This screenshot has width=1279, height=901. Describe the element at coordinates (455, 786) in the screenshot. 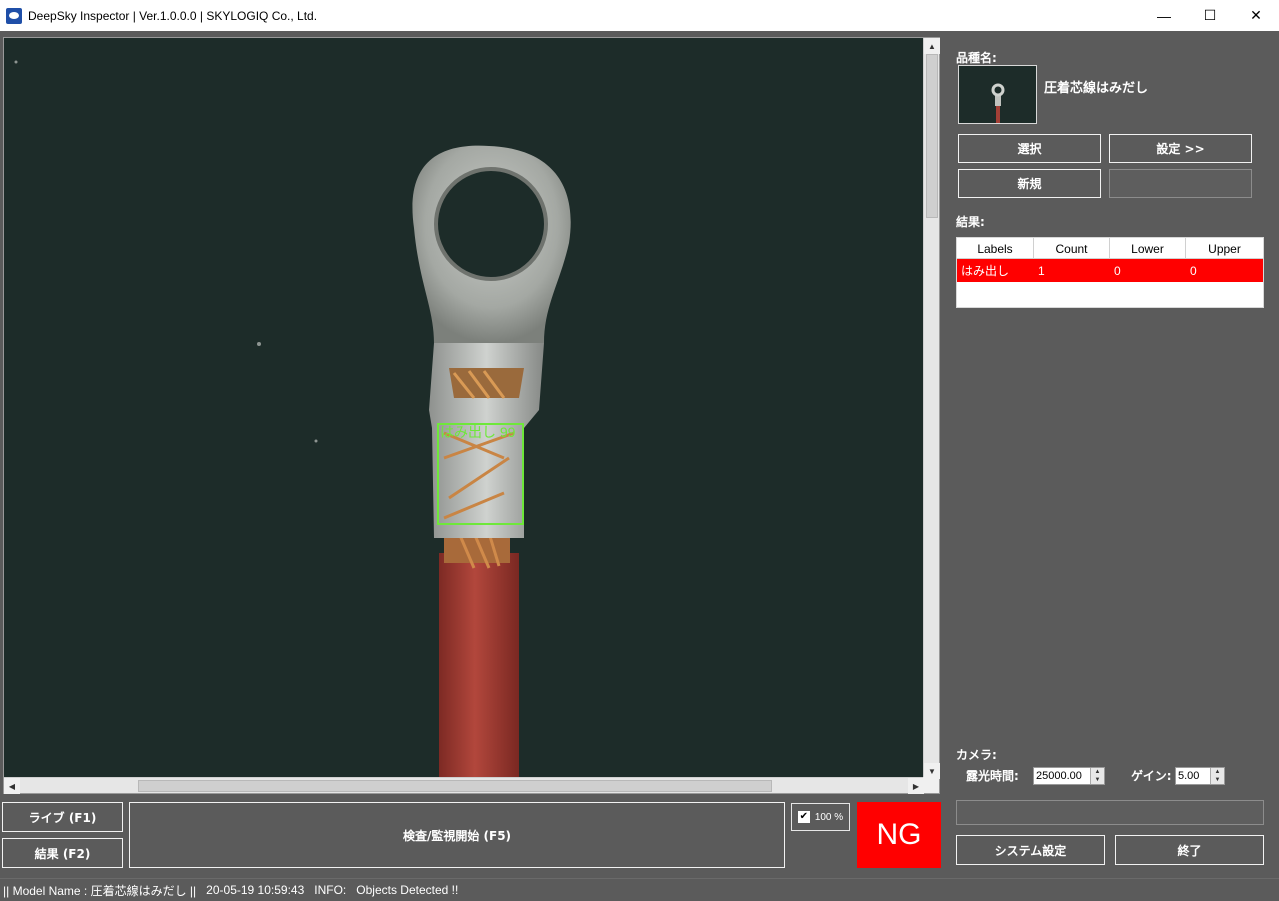

I see `horizontal-scroll-thumb` at that location.